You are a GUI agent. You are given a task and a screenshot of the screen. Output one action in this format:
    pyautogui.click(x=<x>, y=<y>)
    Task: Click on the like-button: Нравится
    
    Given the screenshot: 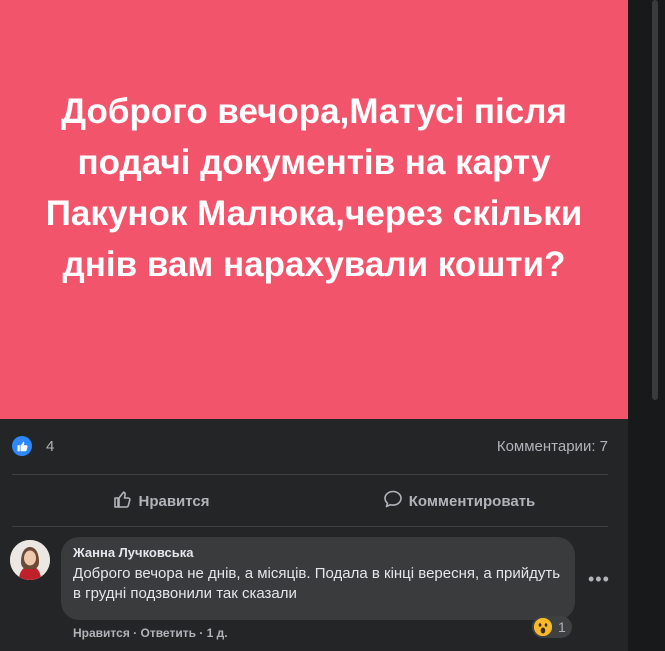 What is the action you would take?
    pyautogui.click(x=161, y=501)
    